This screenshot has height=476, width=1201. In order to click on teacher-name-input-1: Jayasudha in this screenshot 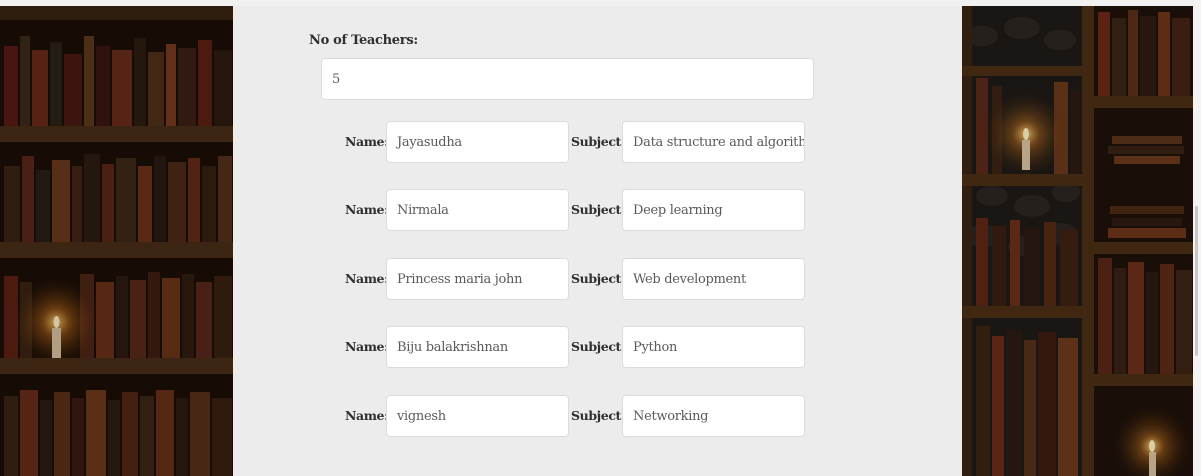, I will do `click(477, 142)`.